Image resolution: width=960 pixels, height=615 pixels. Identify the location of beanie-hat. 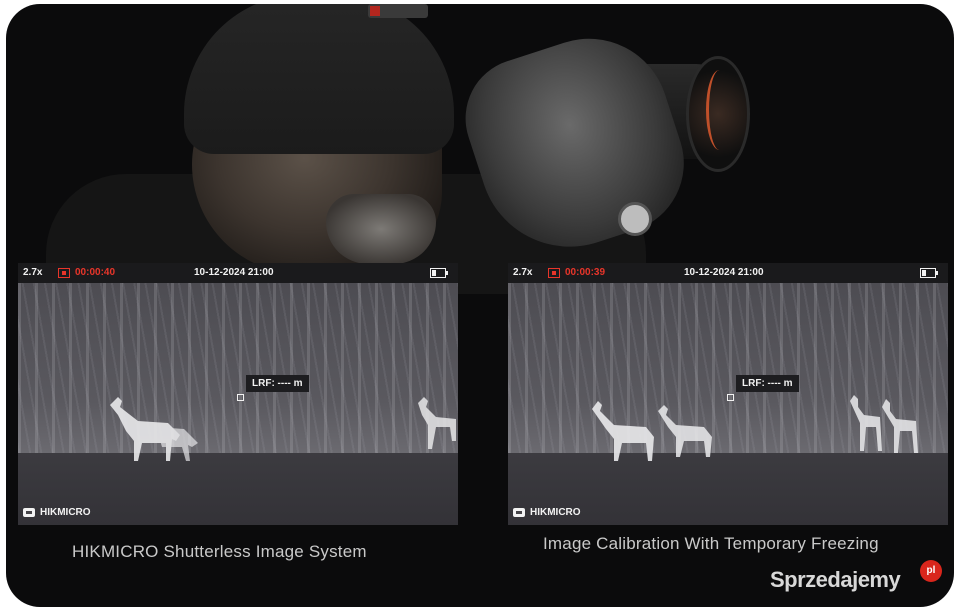
(319, 79).